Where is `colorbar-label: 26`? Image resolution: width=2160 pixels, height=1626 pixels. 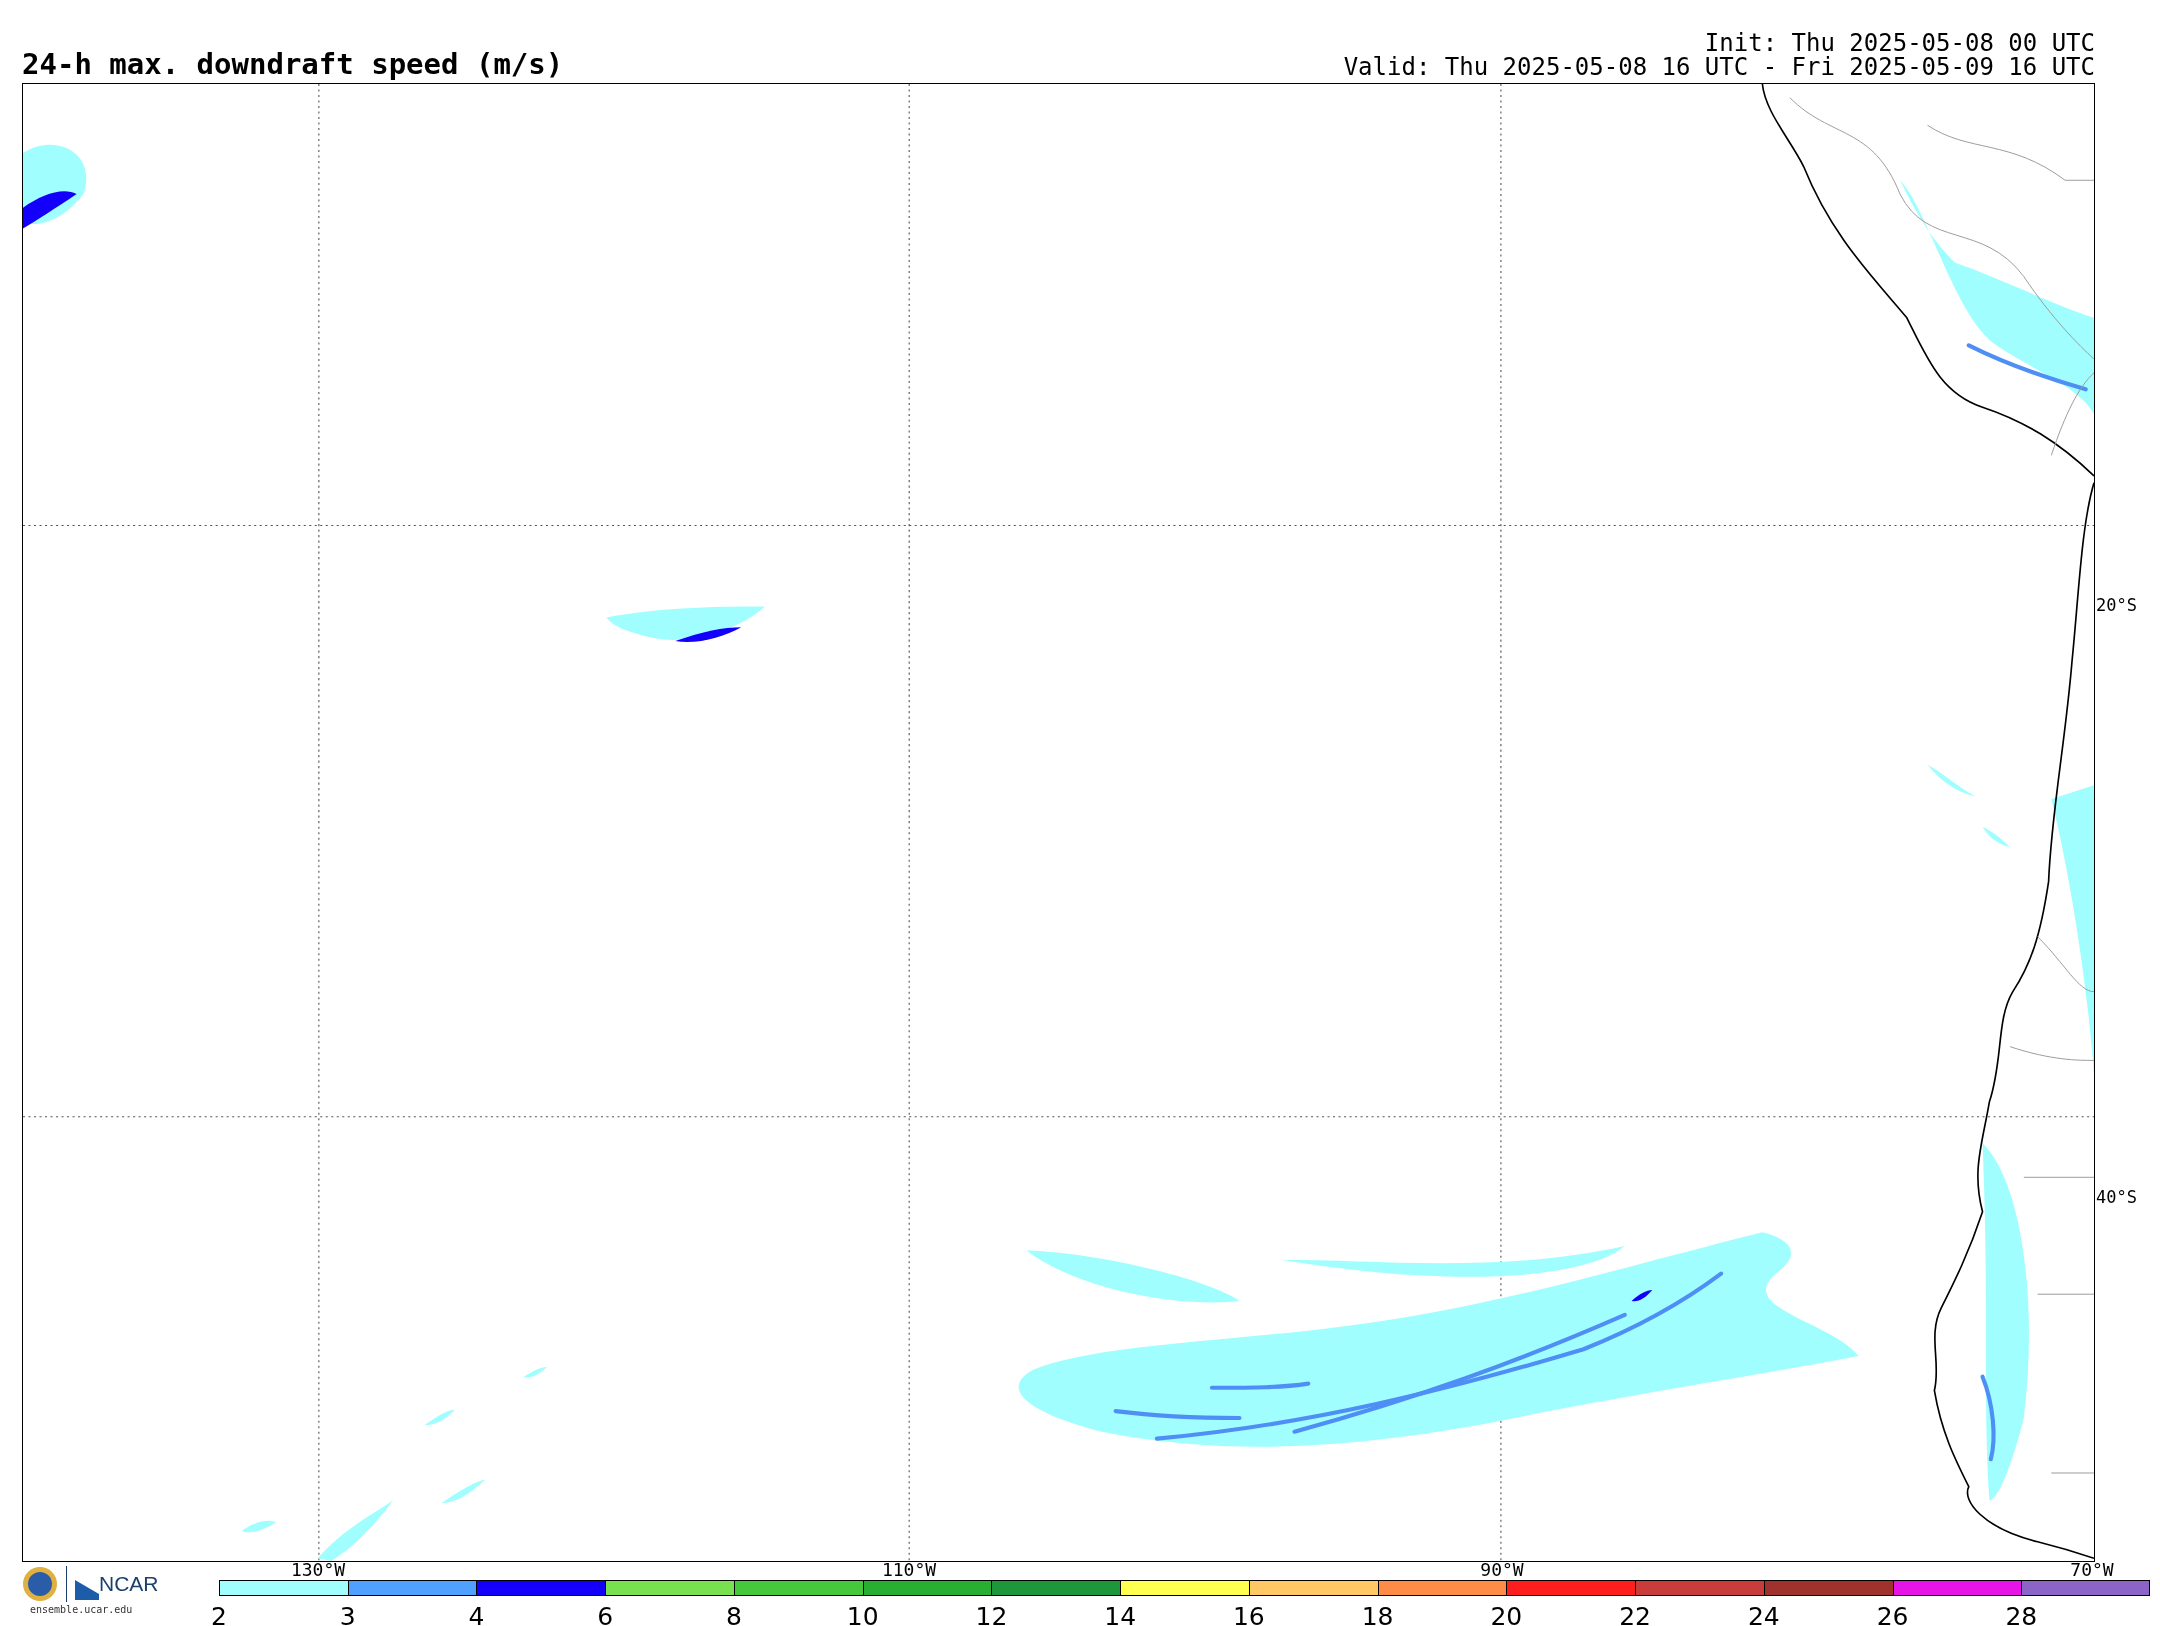 colorbar-label: 26 is located at coordinates (1892, 1613).